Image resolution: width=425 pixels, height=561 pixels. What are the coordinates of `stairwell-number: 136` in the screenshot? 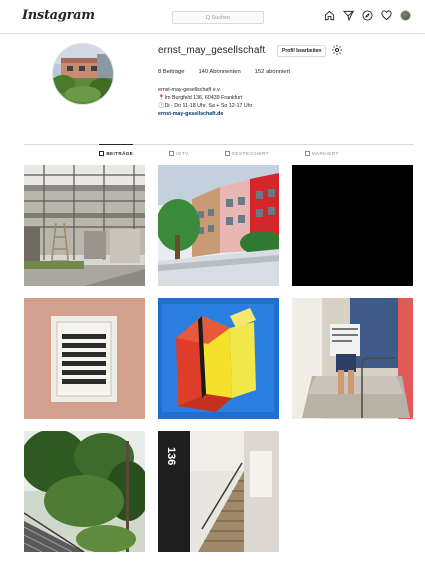 It's located at (171, 456).